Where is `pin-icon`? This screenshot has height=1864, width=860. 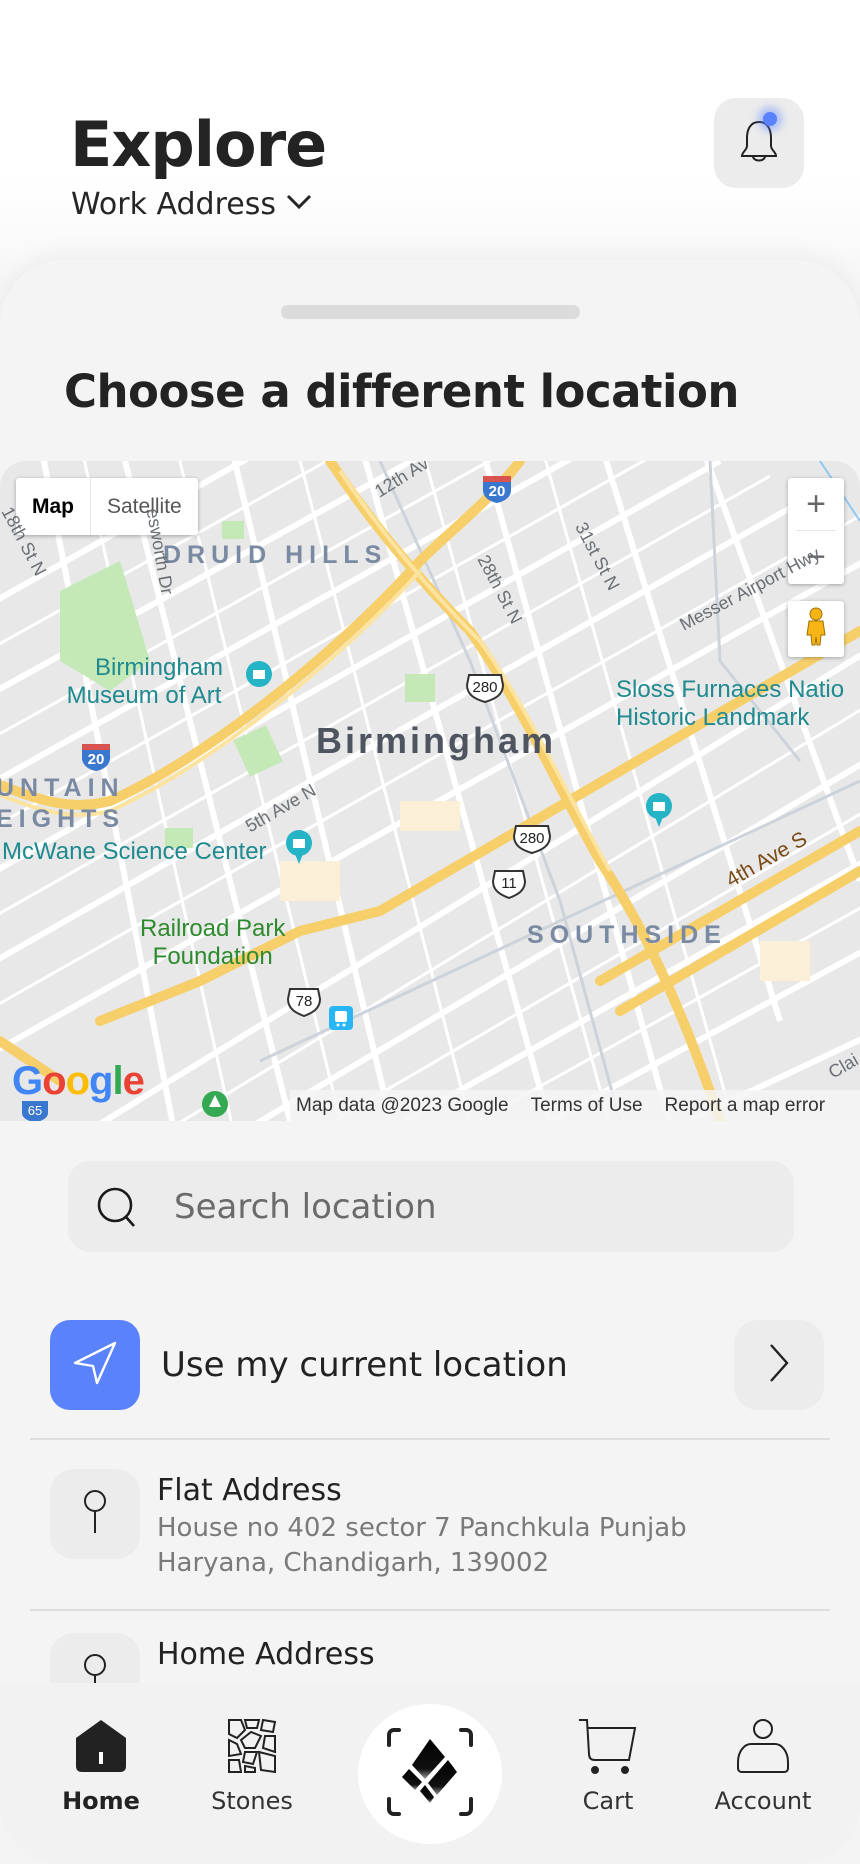
pin-icon is located at coordinates (95, 1514).